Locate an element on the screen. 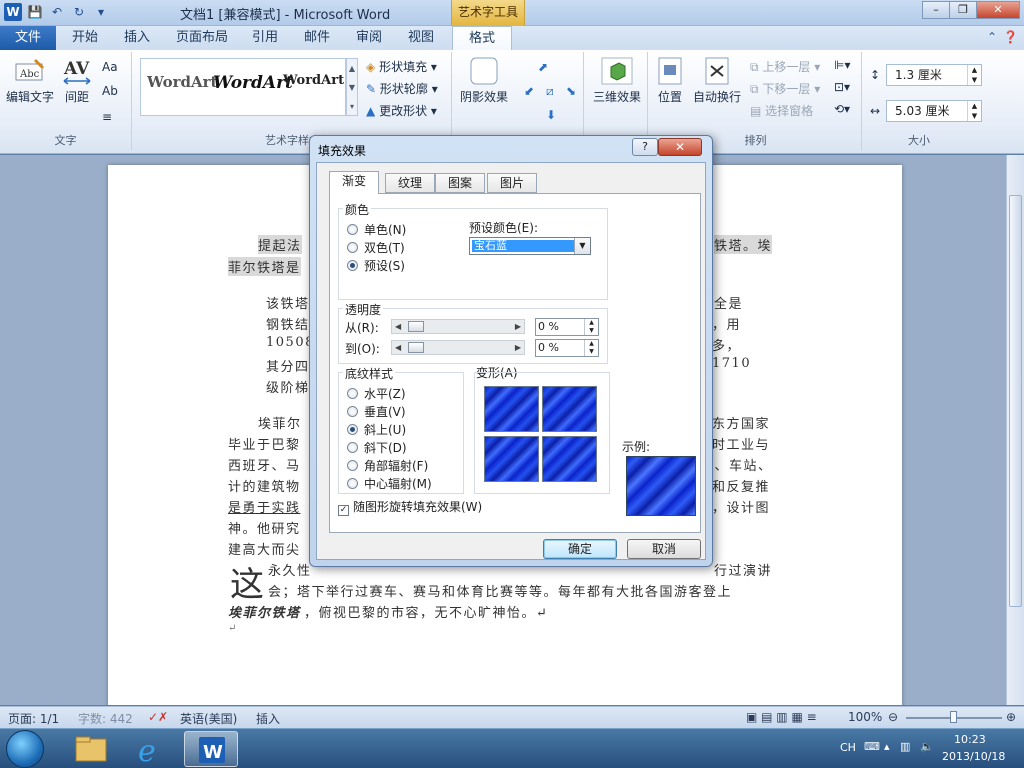 Image resolution: width=1024 pixels, height=768 pixels. doc-line-1: 提起法 is located at coordinates (280, 244).